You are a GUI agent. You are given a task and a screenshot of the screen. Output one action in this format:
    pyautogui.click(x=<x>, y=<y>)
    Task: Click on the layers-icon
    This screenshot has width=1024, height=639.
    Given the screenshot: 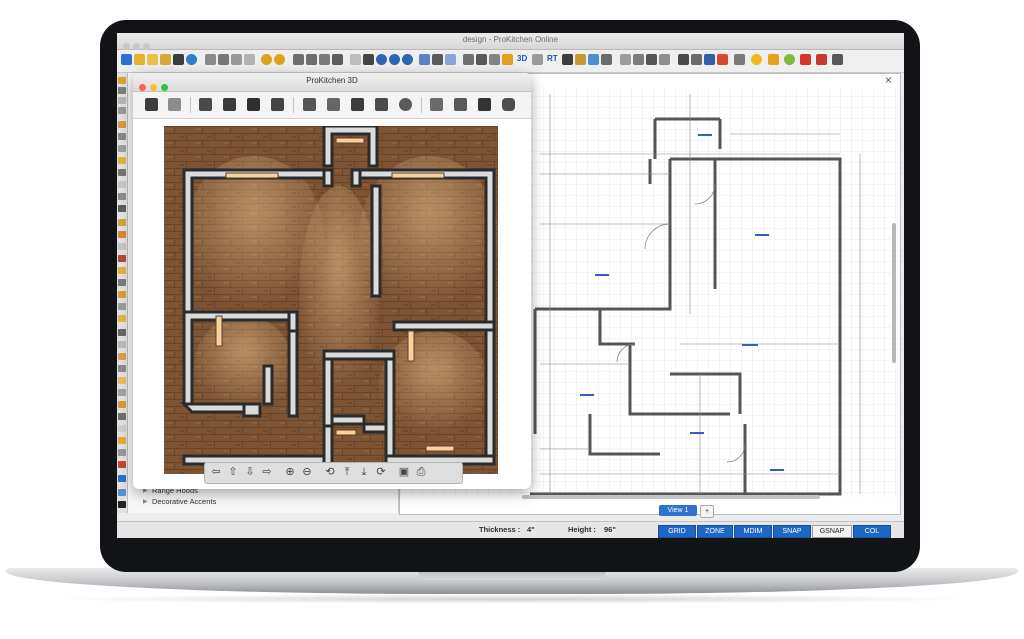 What is the action you would take?
    pyautogui.click(x=450, y=59)
    